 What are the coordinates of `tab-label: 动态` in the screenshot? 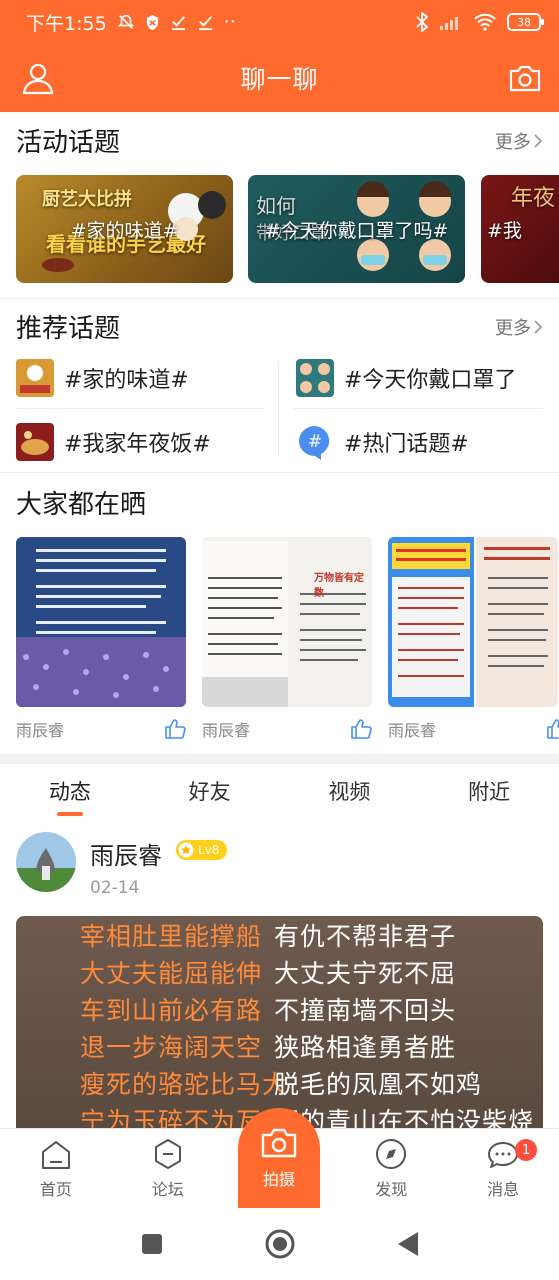 It's located at (69, 792).